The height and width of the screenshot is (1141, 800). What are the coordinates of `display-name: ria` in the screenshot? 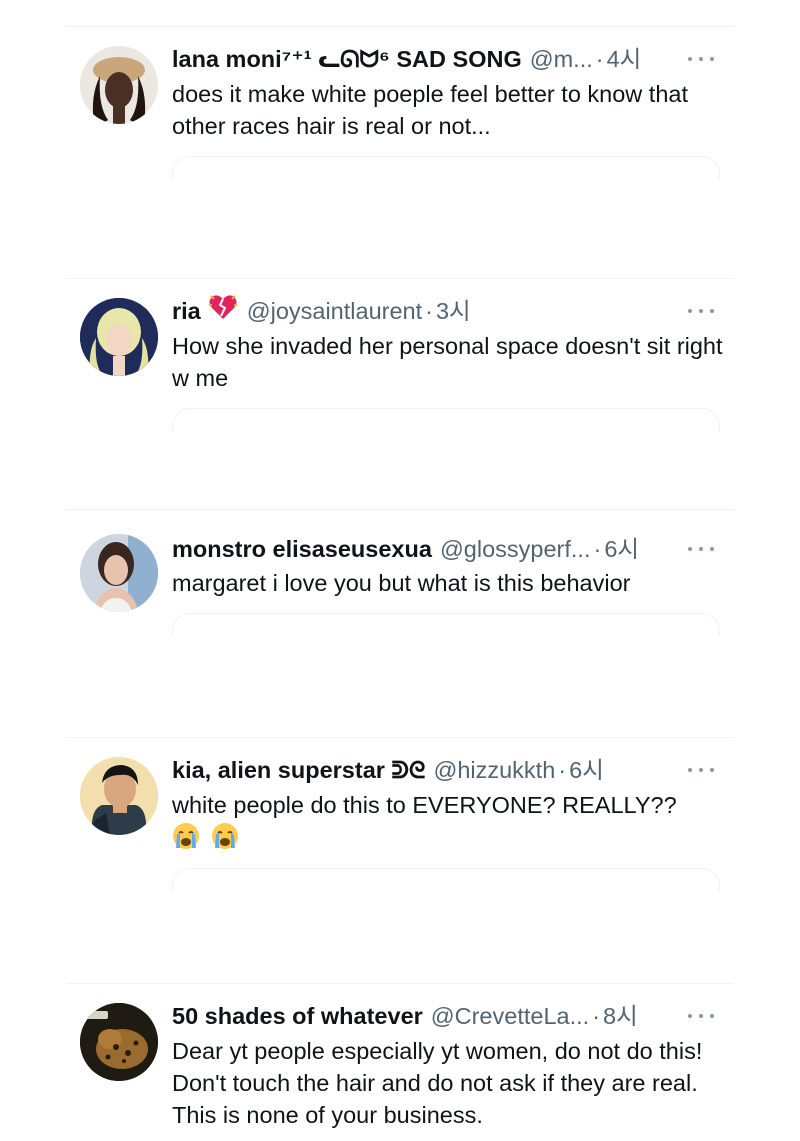 It's located at (186, 311).